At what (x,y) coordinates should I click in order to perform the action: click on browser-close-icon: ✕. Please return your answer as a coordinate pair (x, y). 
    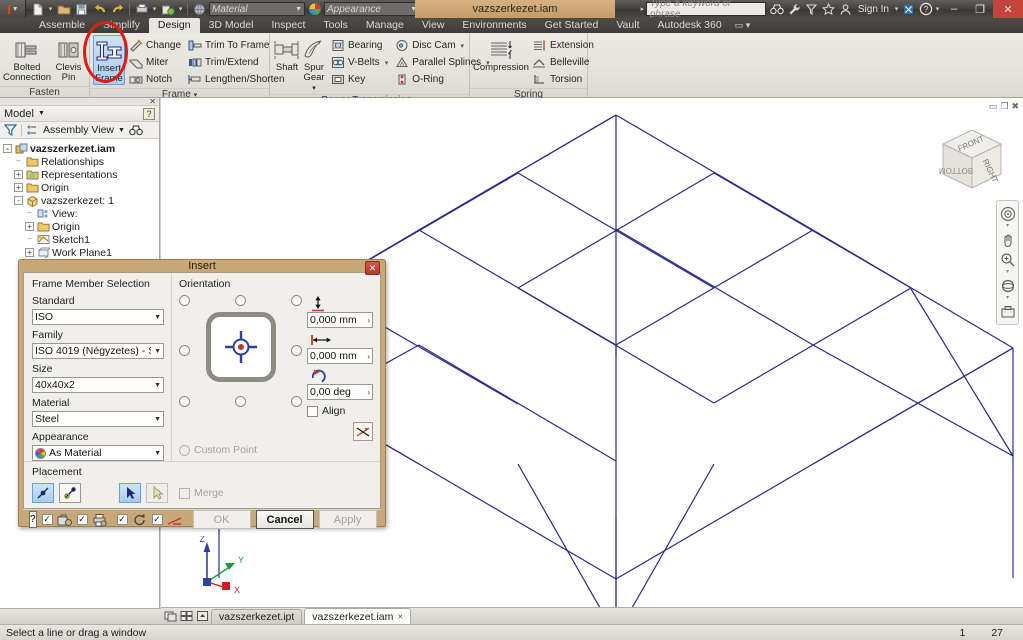
    Looking at the image, I should click on (152, 101).